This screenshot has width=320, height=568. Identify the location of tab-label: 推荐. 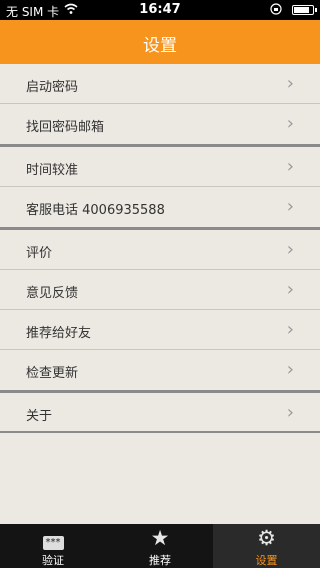
(160, 560).